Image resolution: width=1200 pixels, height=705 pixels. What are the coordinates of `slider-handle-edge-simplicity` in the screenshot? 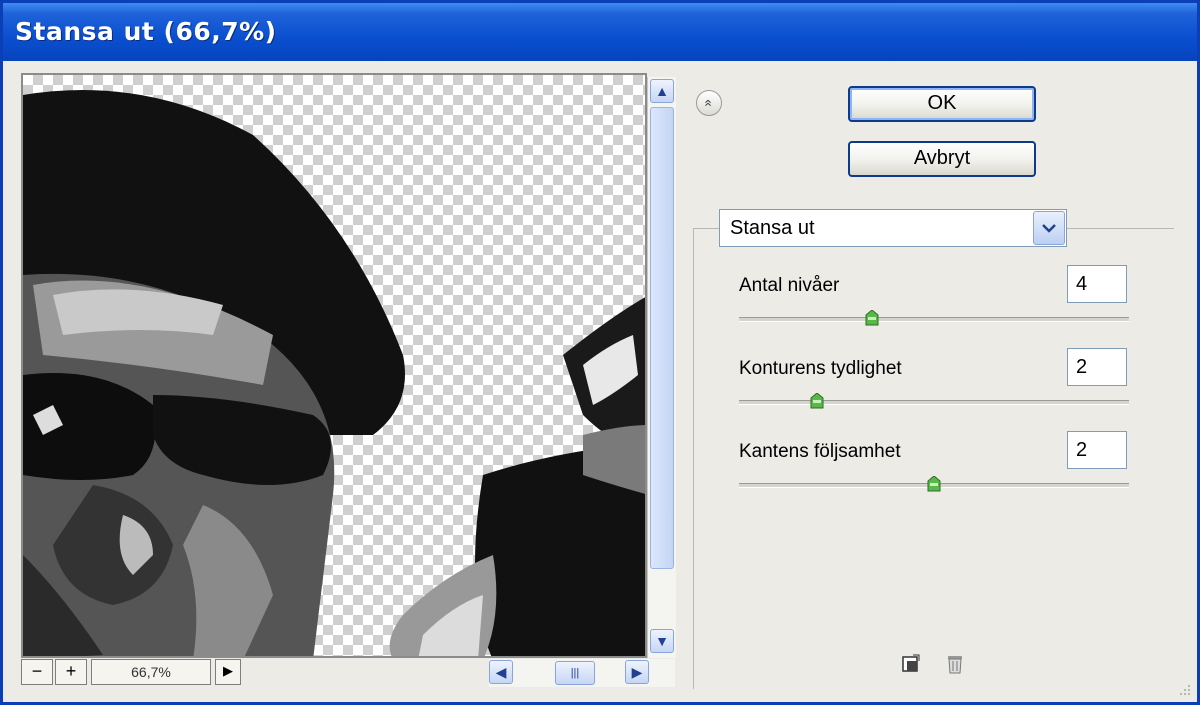 It's located at (817, 401).